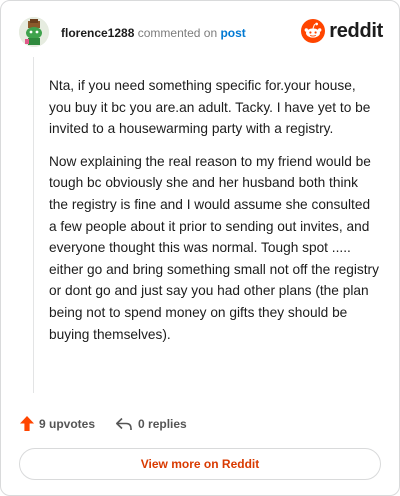  What do you see at coordinates (200, 464) in the screenshot?
I see `view-more-button: View more on Reddit` at bounding box center [200, 464].